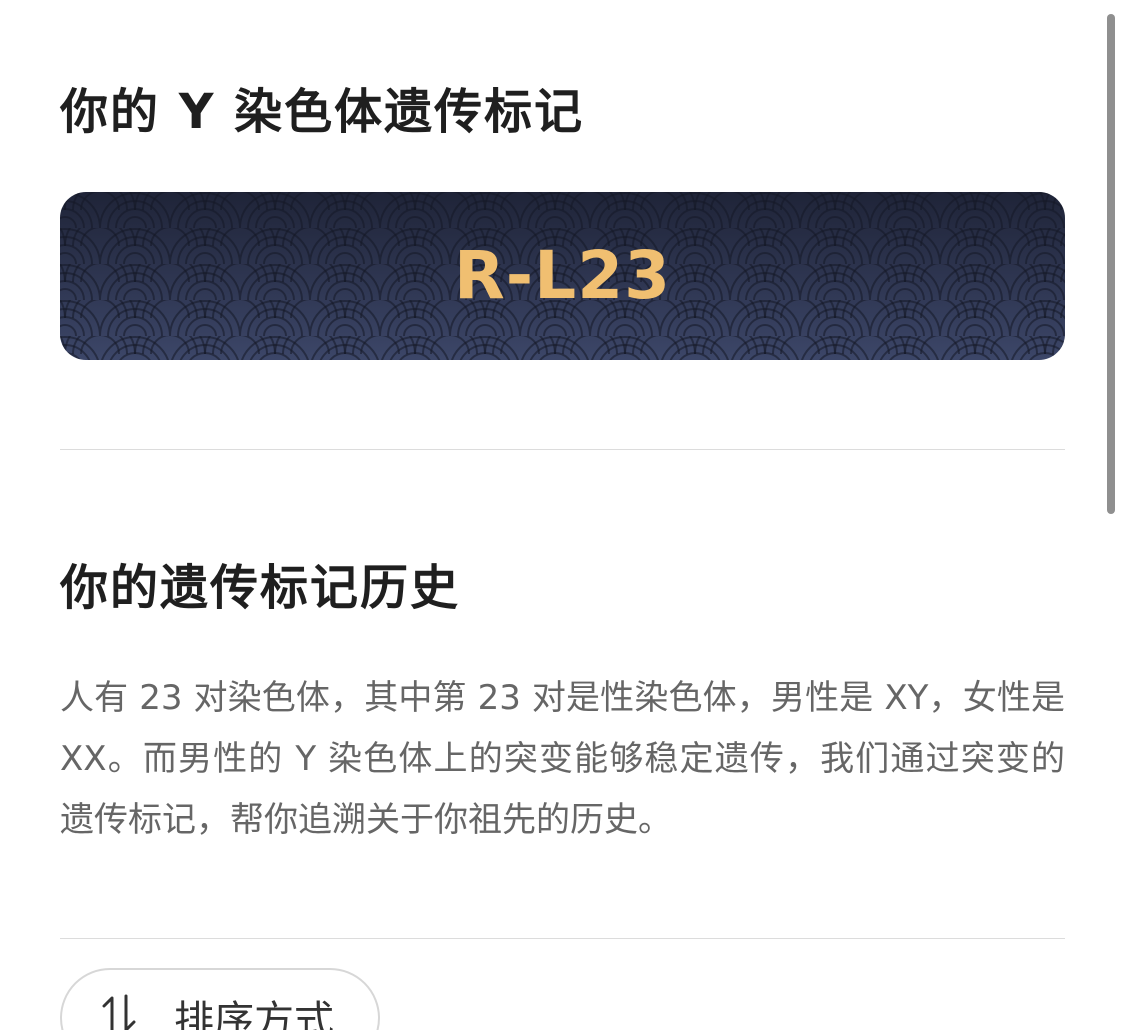 This screenshot has width=1125, height=1030. I want to click on marker-history-title: 你的遗传标记历史, so click(260, 588).